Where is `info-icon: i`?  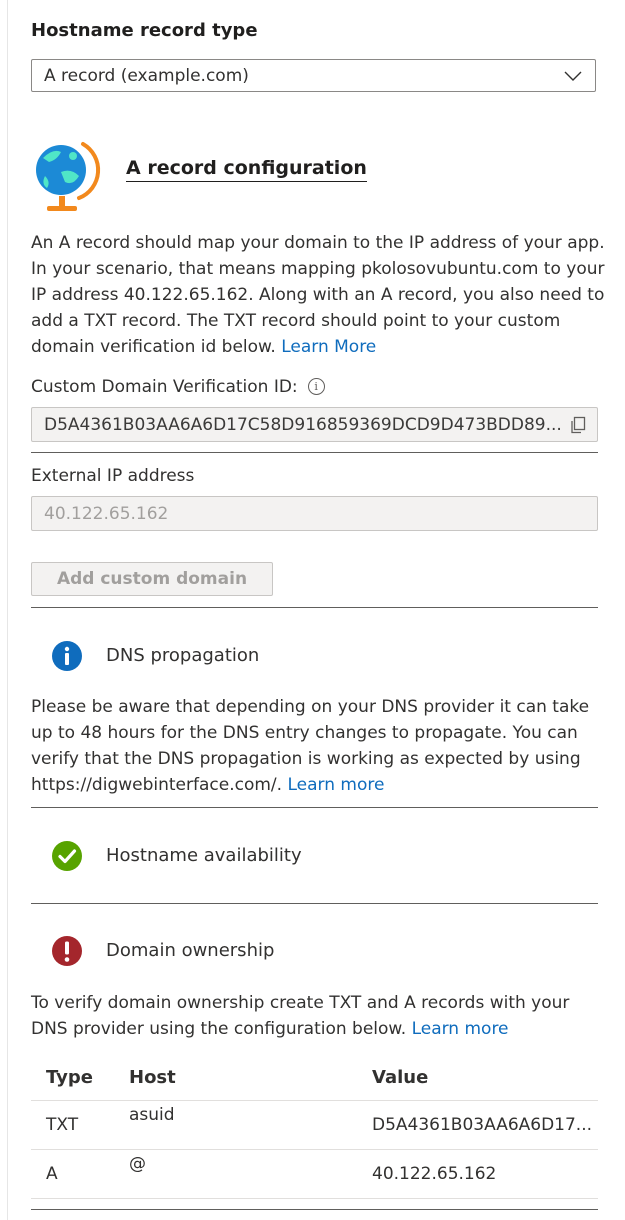
info-icon: i is located at coordinates (316, 386).